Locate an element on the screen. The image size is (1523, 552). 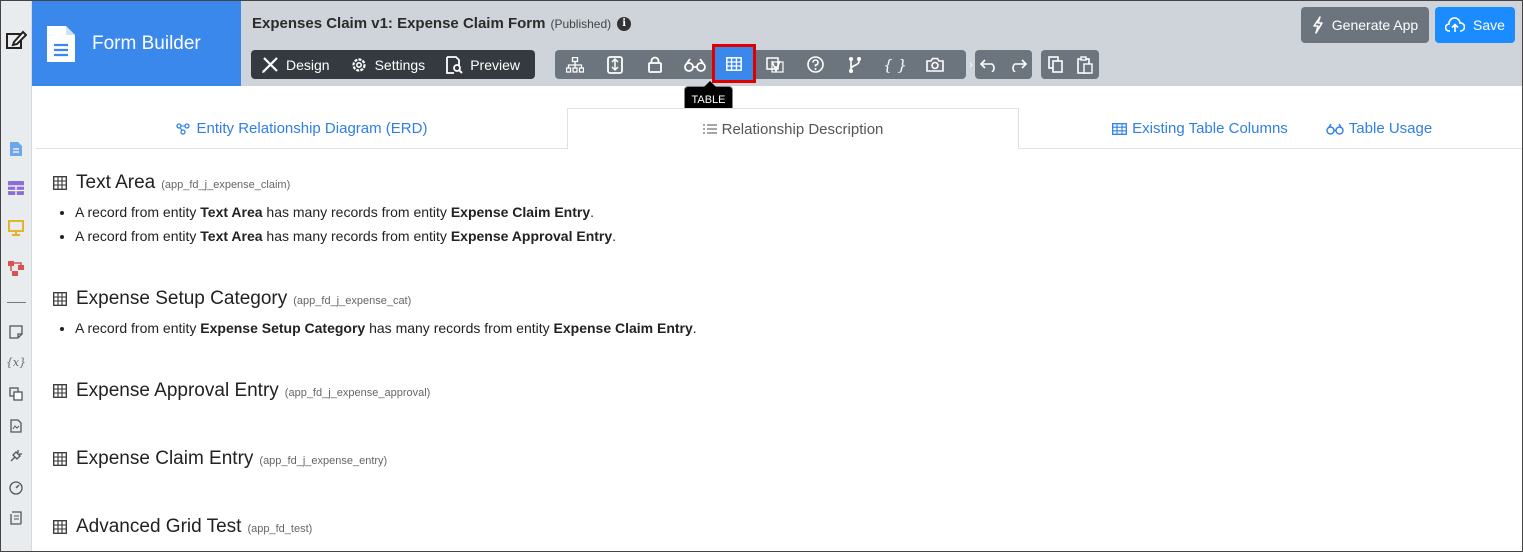
mode-design-label: Design is located at coordinates (308, 64).